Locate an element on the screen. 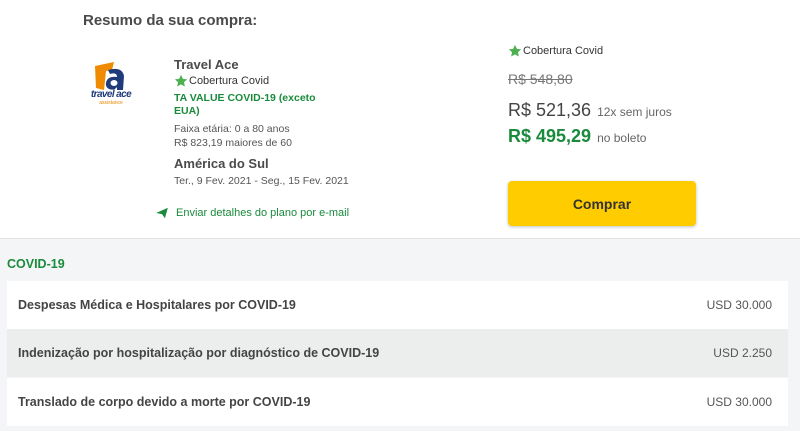 Image resolution: width=800 pixels, height=431 pixels. send-icon is located at coordinates (162, 213).